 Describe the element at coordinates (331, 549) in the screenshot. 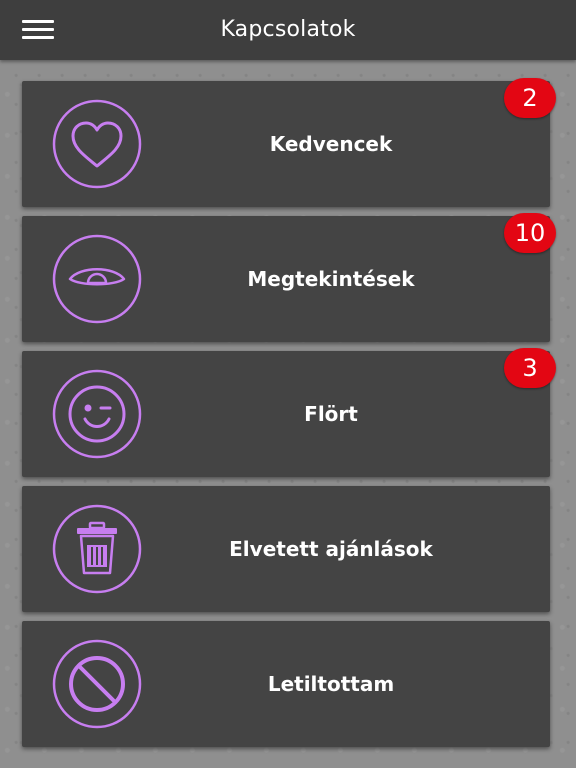

I see `menu-item-label: Elvetett ajánlások` at that location.